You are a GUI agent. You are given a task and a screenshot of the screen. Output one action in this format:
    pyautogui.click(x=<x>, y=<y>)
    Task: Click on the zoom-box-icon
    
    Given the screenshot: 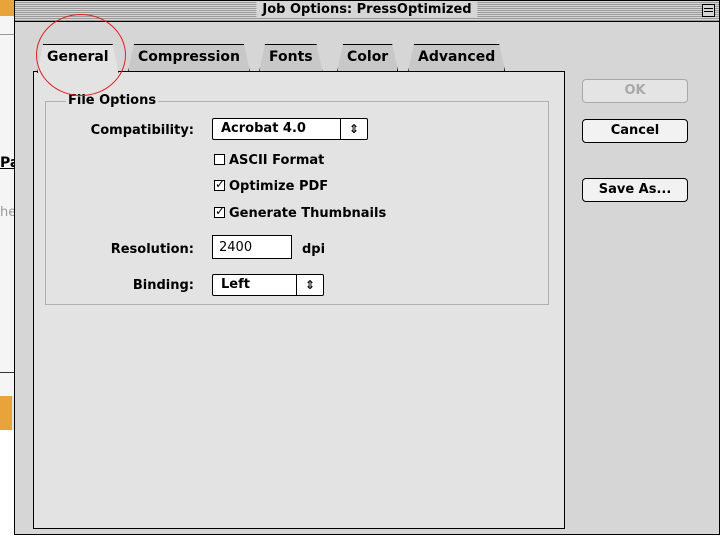 What is the action you would take?
    pyautogui.click(x=708, y=10)
    